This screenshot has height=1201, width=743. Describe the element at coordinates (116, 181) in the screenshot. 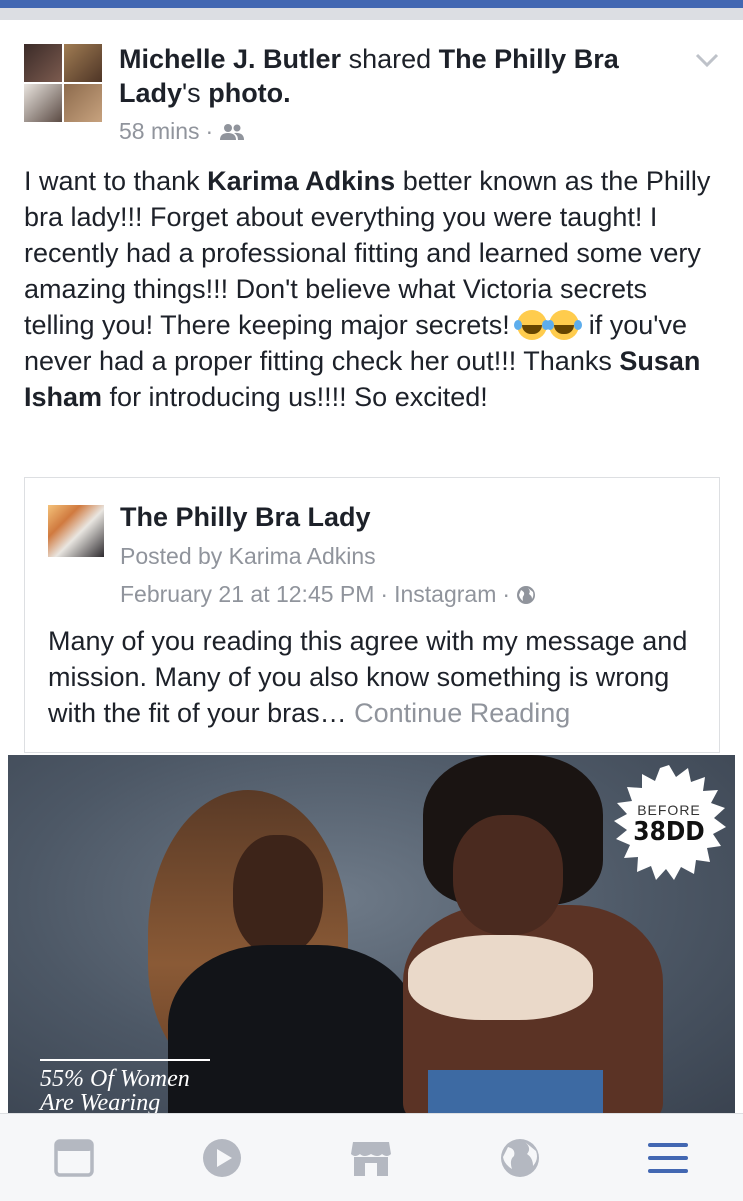

I see `post-text-segment: I want to thank` at that location.